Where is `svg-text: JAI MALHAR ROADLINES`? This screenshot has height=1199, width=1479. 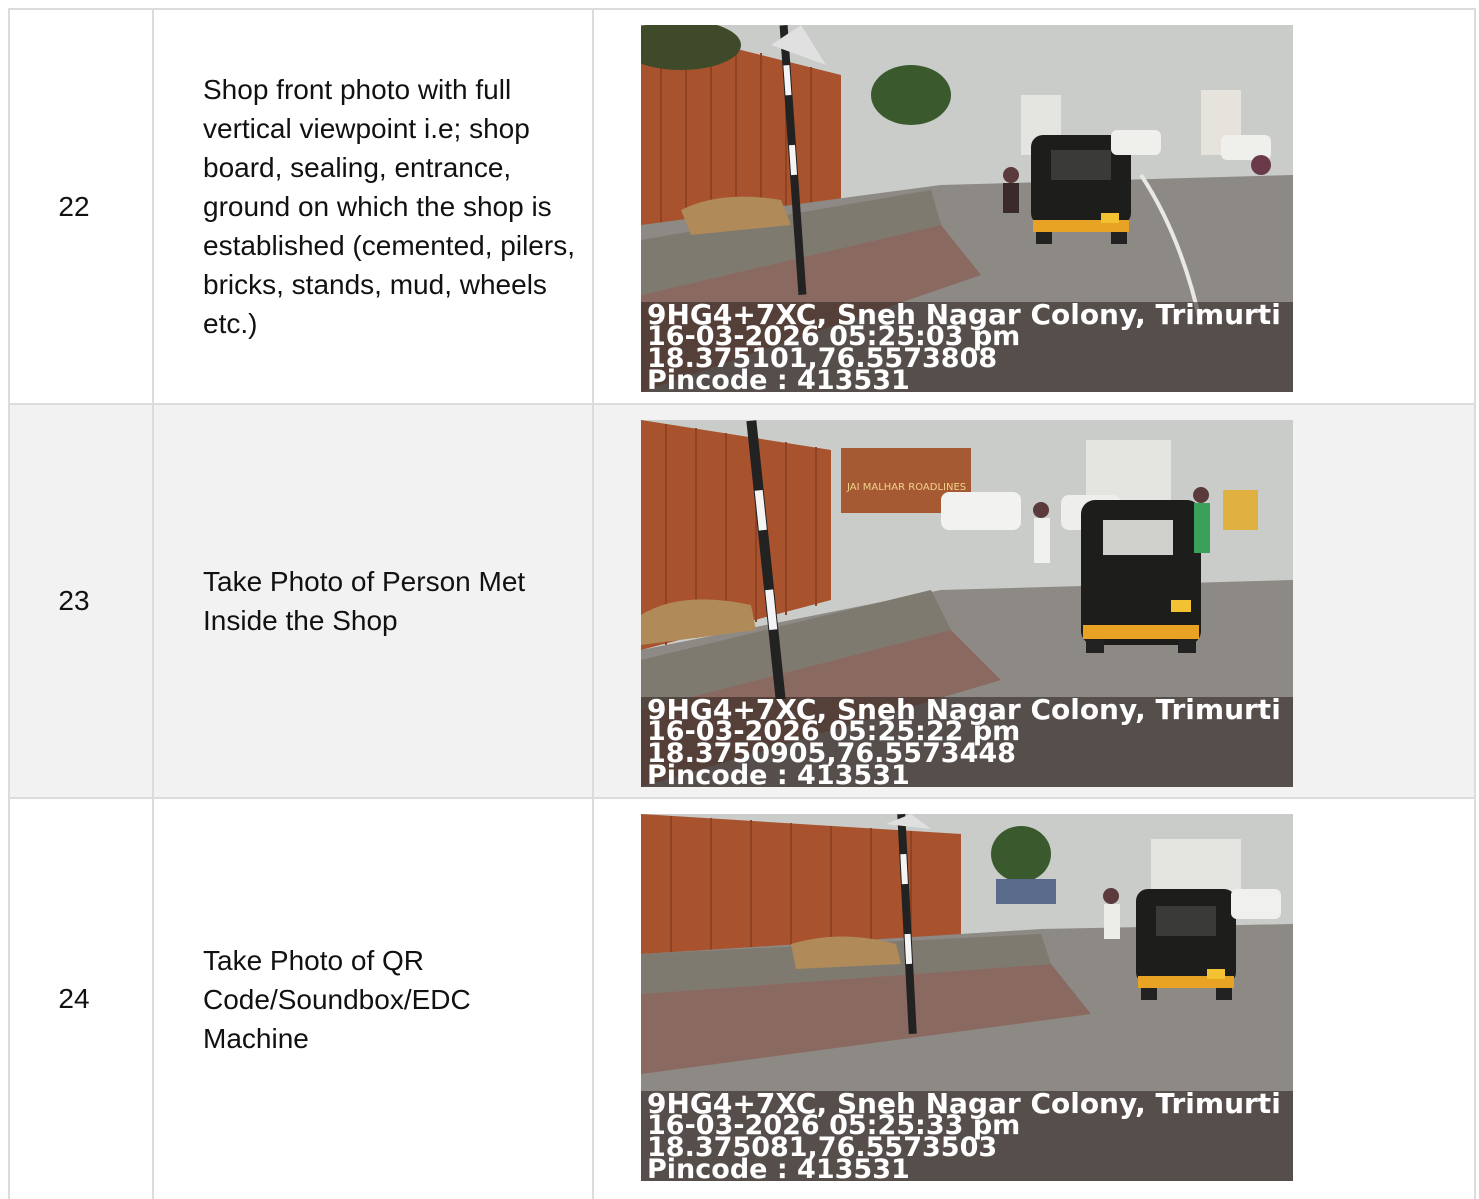 svg-text: JAI MALHAR ROADLINES is located at coordinates (906, 487).